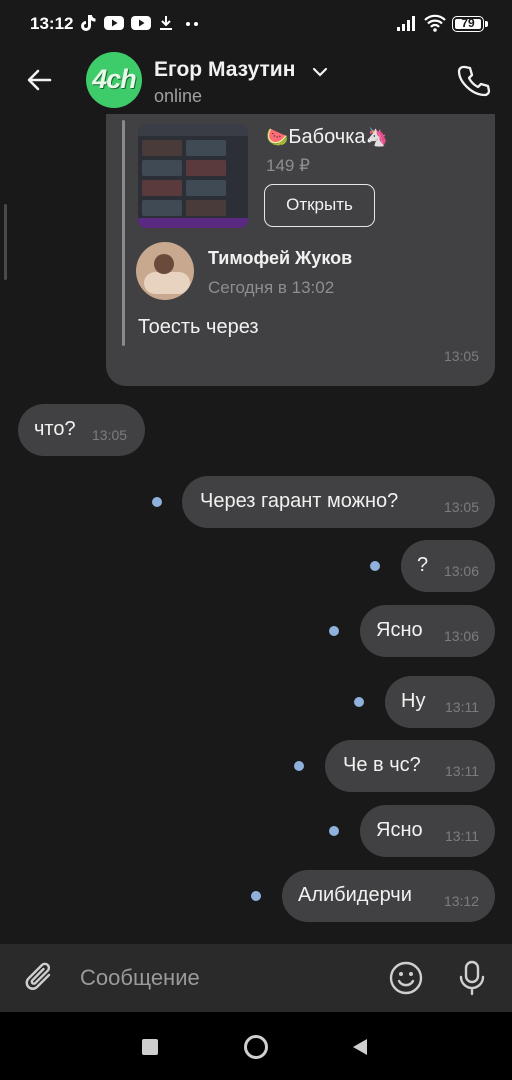 Image resolution: width=512 pixels, height=1080 pixels. What do you see at coordinates (193, 176) in the screenshot?
I see `product-image` at bounding box center [193, 176].